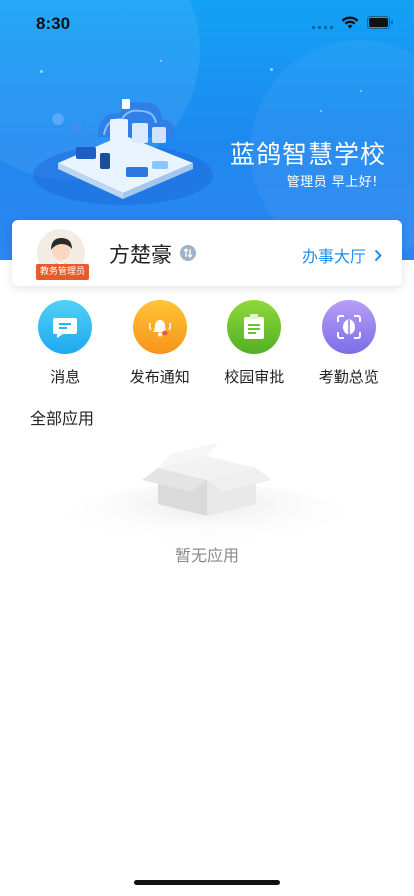  I want to click on message-icon, so click(65, 327).